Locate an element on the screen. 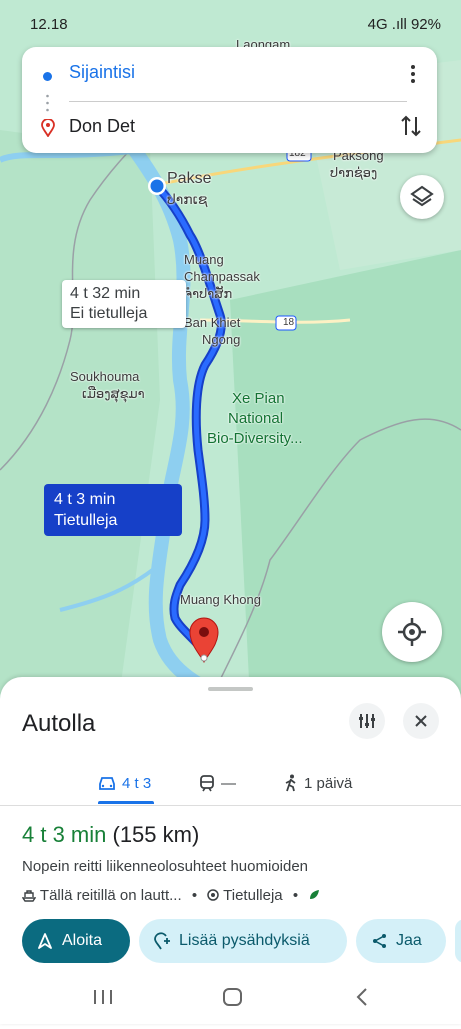 This screenshot has width=461, height=1029. home-icon is located at coordinates (232, 997).